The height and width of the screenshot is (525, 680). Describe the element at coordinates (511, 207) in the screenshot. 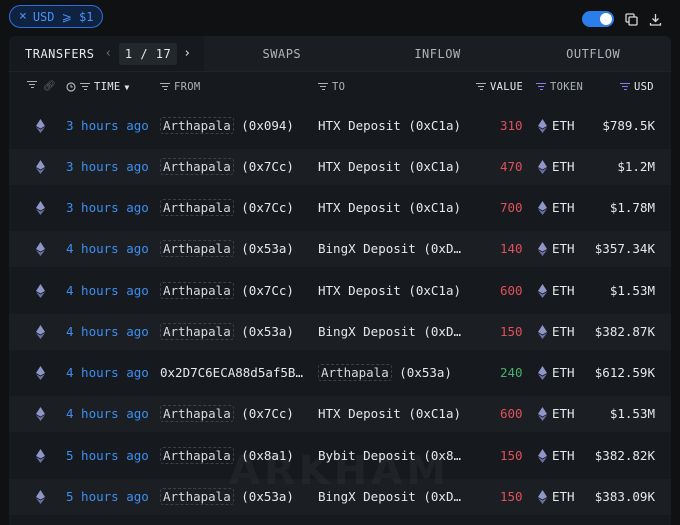

I see `value-cell: 700` at that location.